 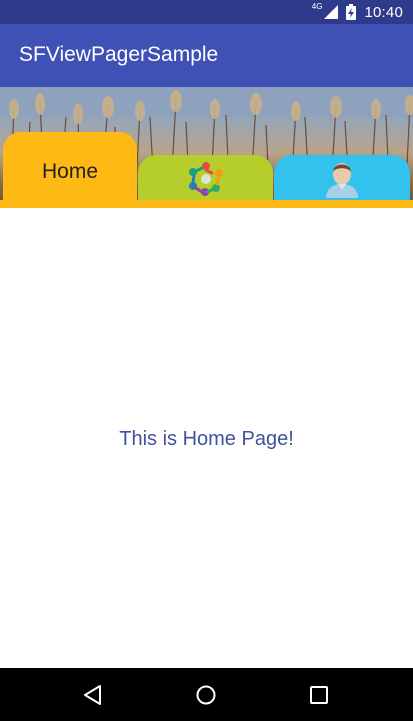 I want to click on signal-icon, so click(x=331, y=12).